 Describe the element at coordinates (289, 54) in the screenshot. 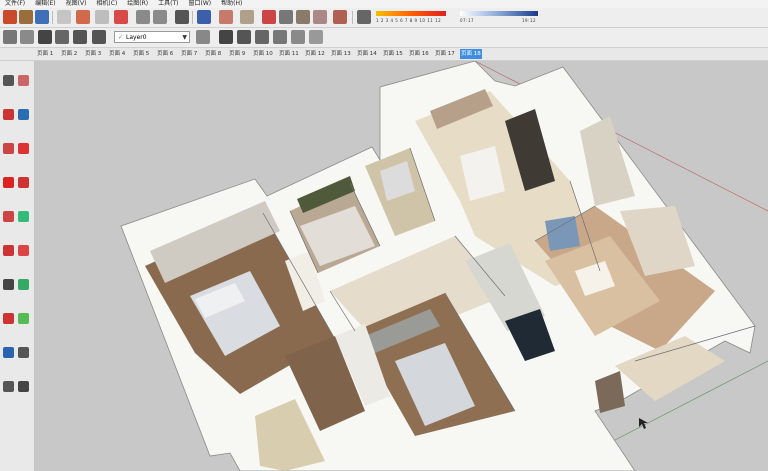

I see `scene-tab-11: 页面 11` at that location.